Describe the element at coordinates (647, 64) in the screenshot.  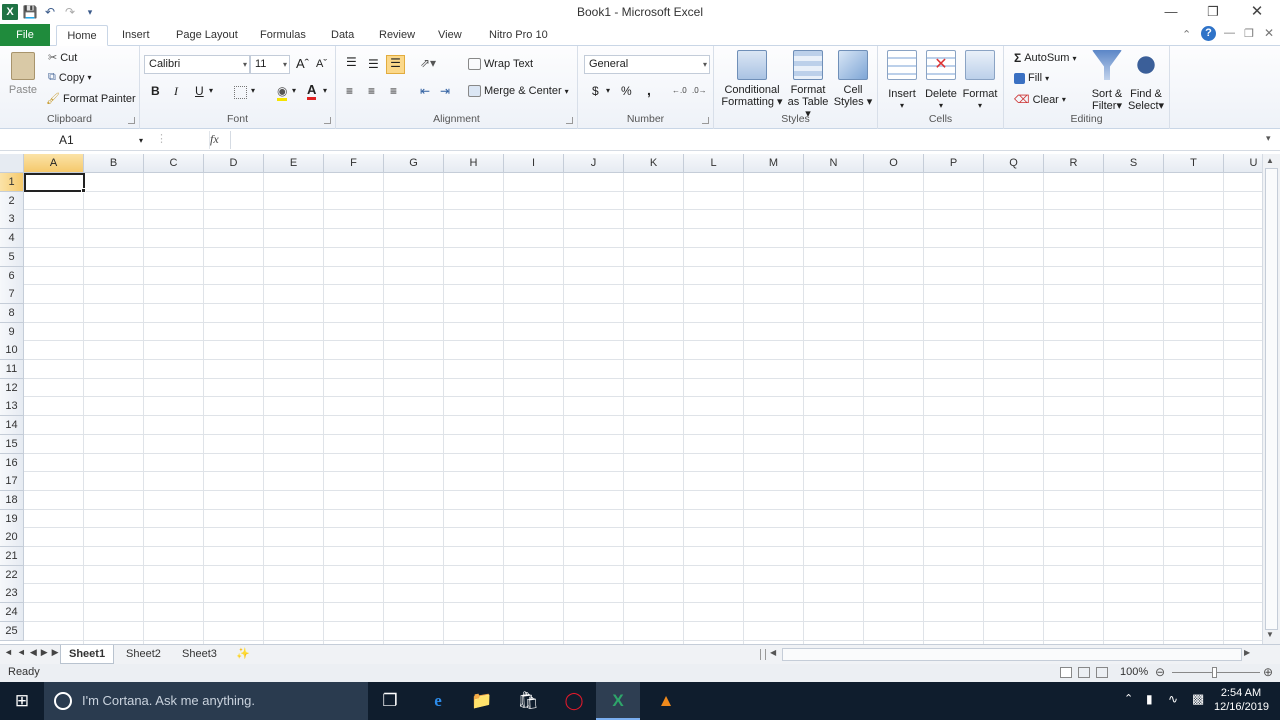
I see `number-format-select: General ▾` at that location.